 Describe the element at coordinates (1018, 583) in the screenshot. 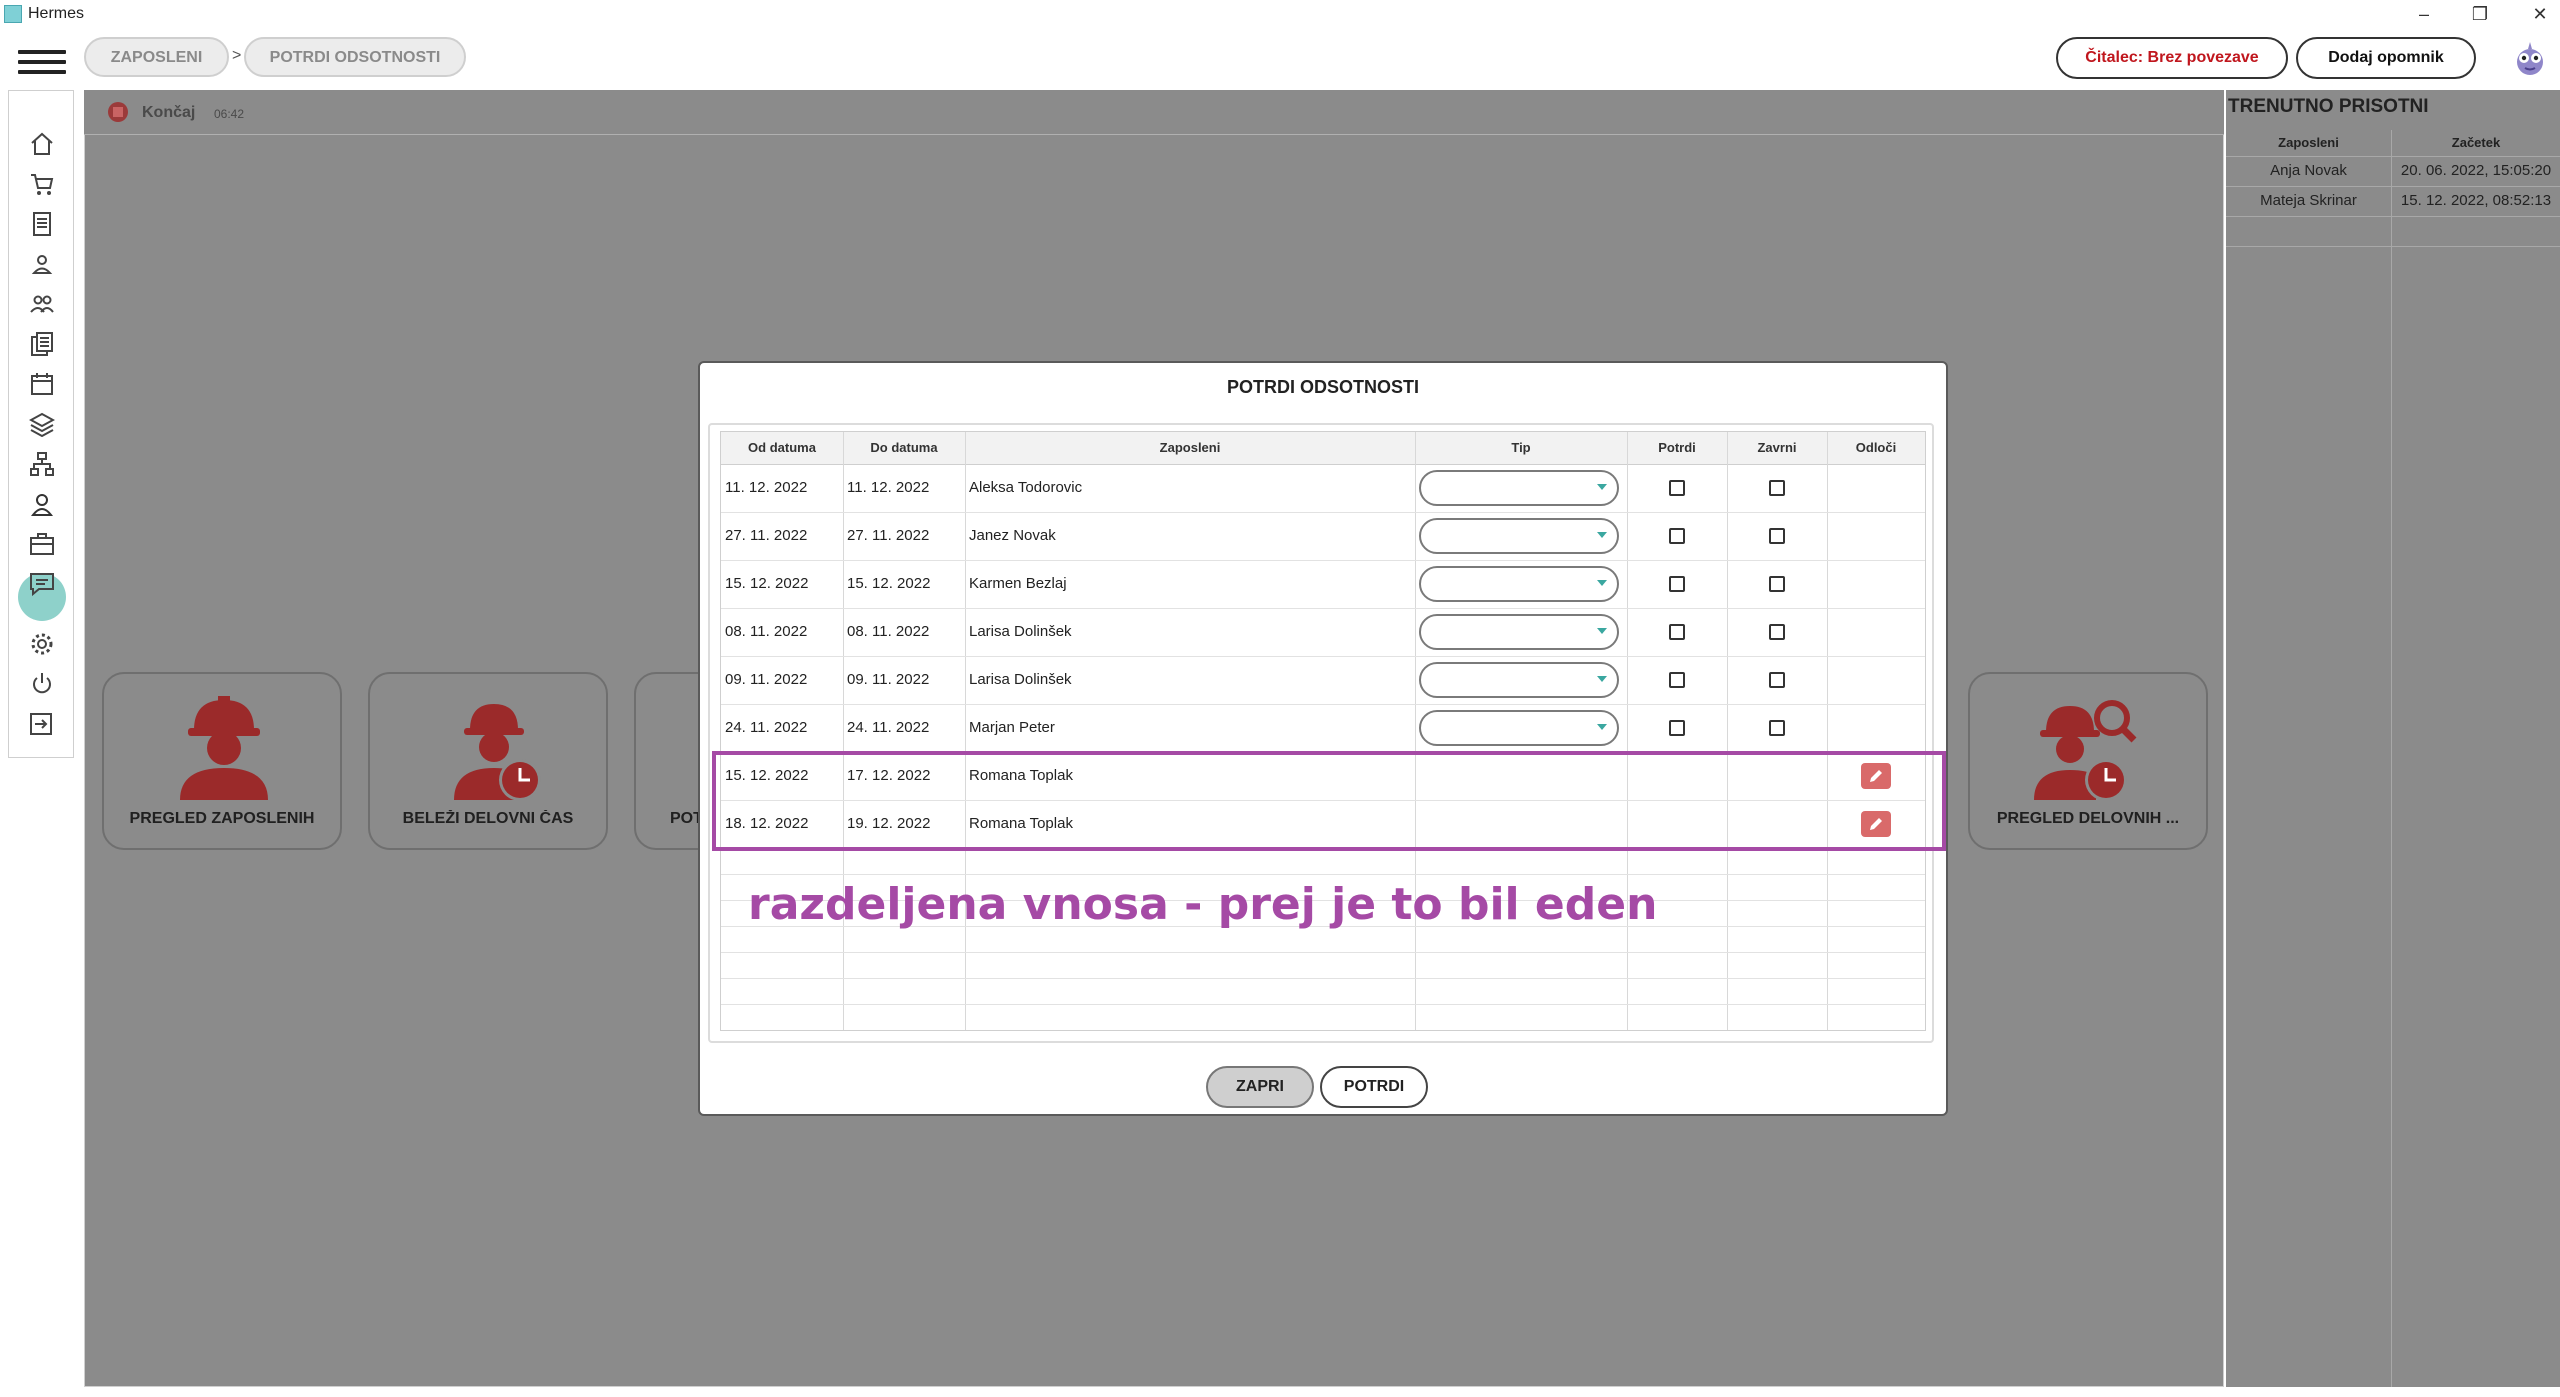

I see `employee-name: Karmen Bezlaj` at that location.